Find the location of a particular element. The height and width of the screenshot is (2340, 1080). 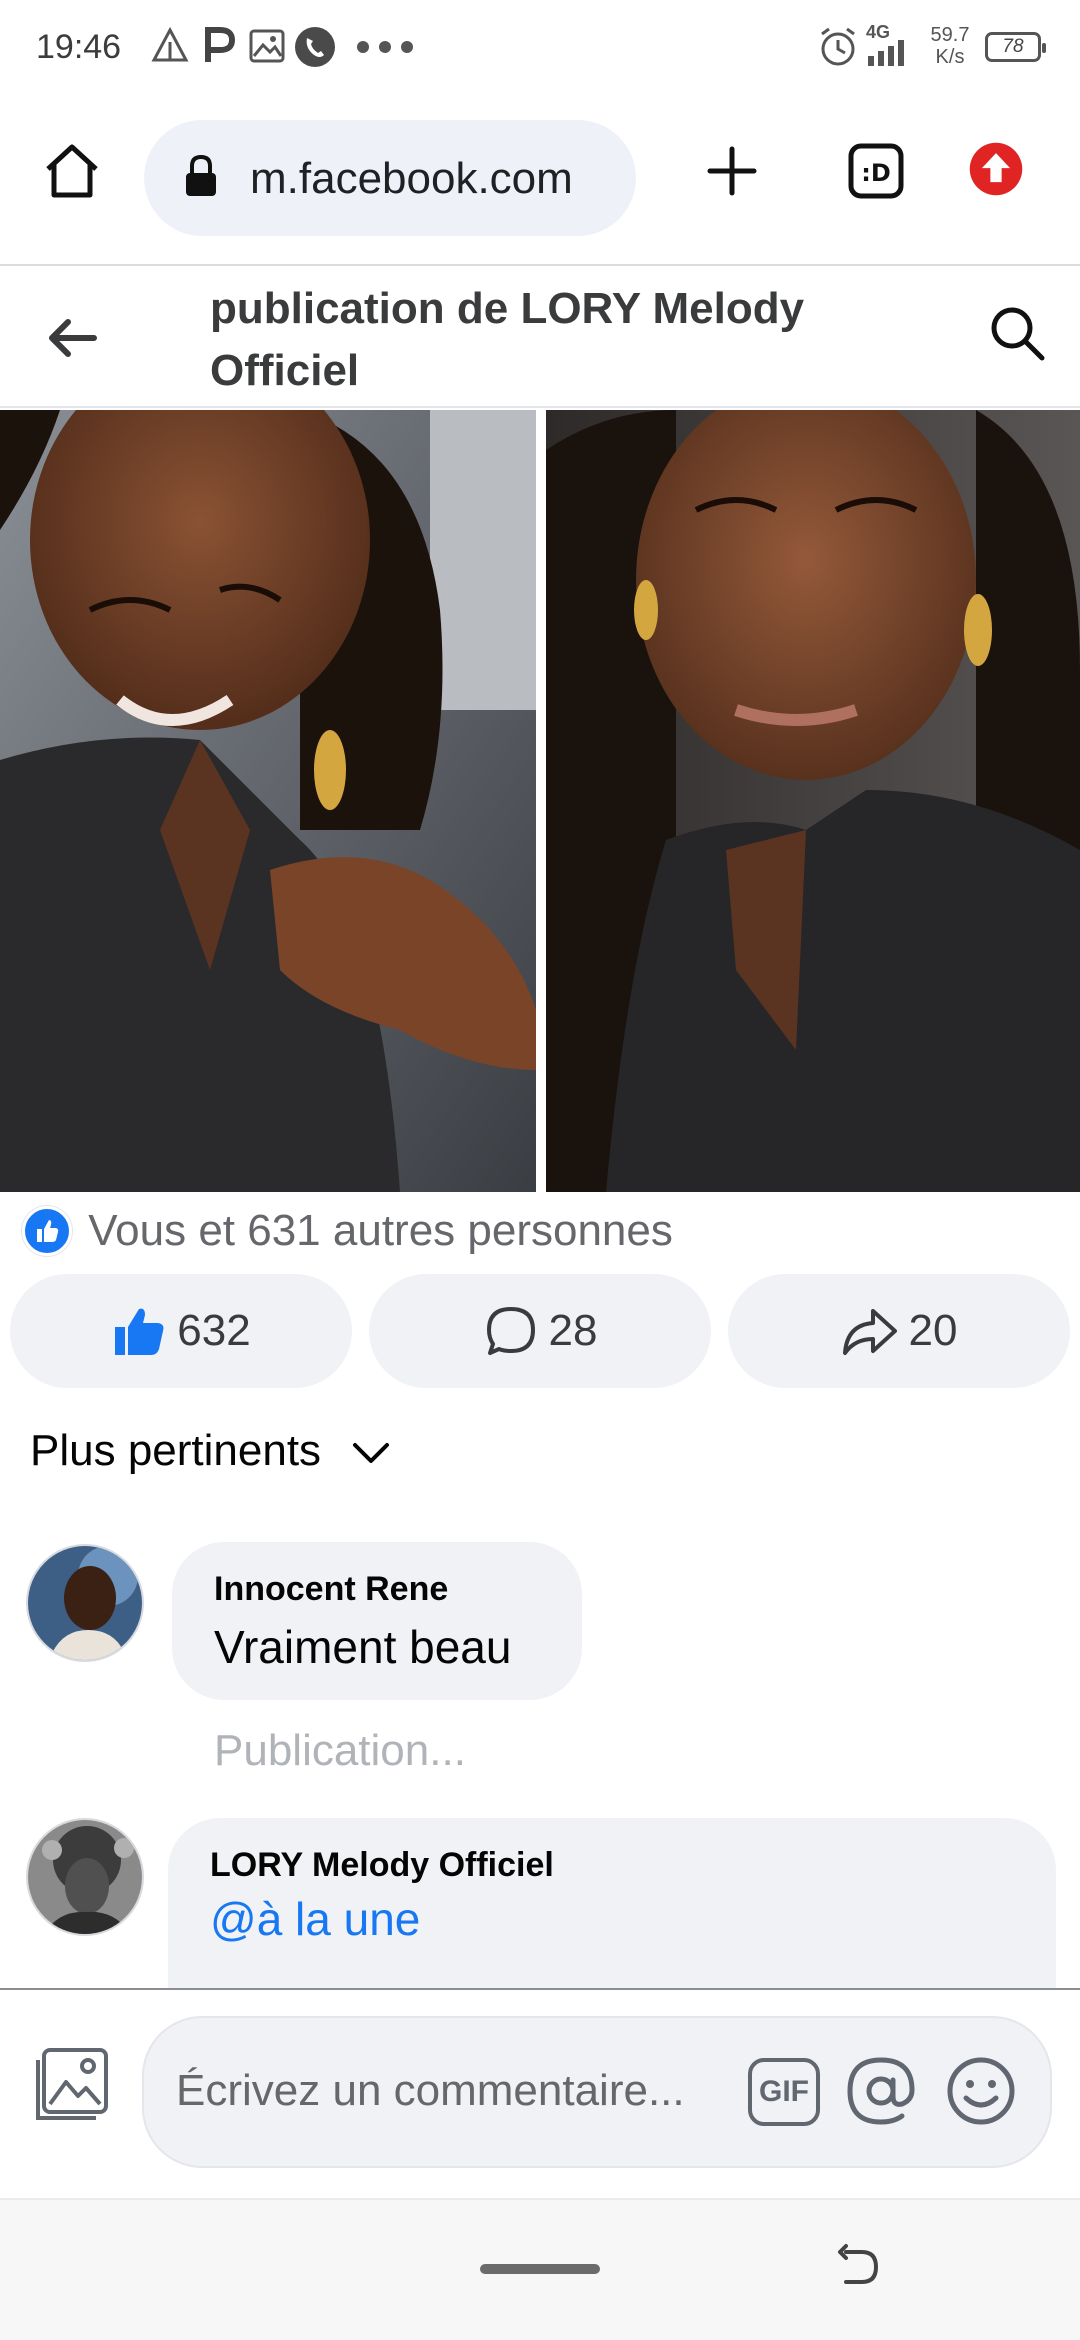

comment-author: LORY Melody Officiel is located at coordinates (382, 1865).